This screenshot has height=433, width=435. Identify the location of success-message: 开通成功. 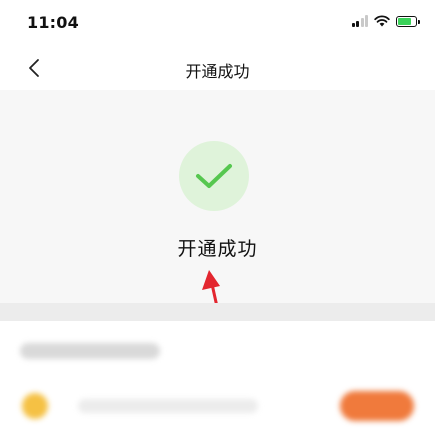
(217, 249).